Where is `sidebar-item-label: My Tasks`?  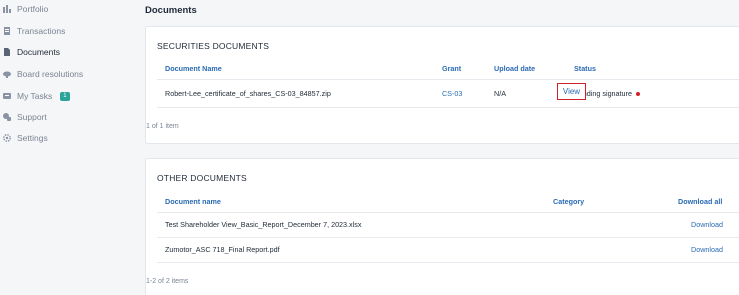
sidebar-item-label: My Tasks is located at coordinates (35, 96).